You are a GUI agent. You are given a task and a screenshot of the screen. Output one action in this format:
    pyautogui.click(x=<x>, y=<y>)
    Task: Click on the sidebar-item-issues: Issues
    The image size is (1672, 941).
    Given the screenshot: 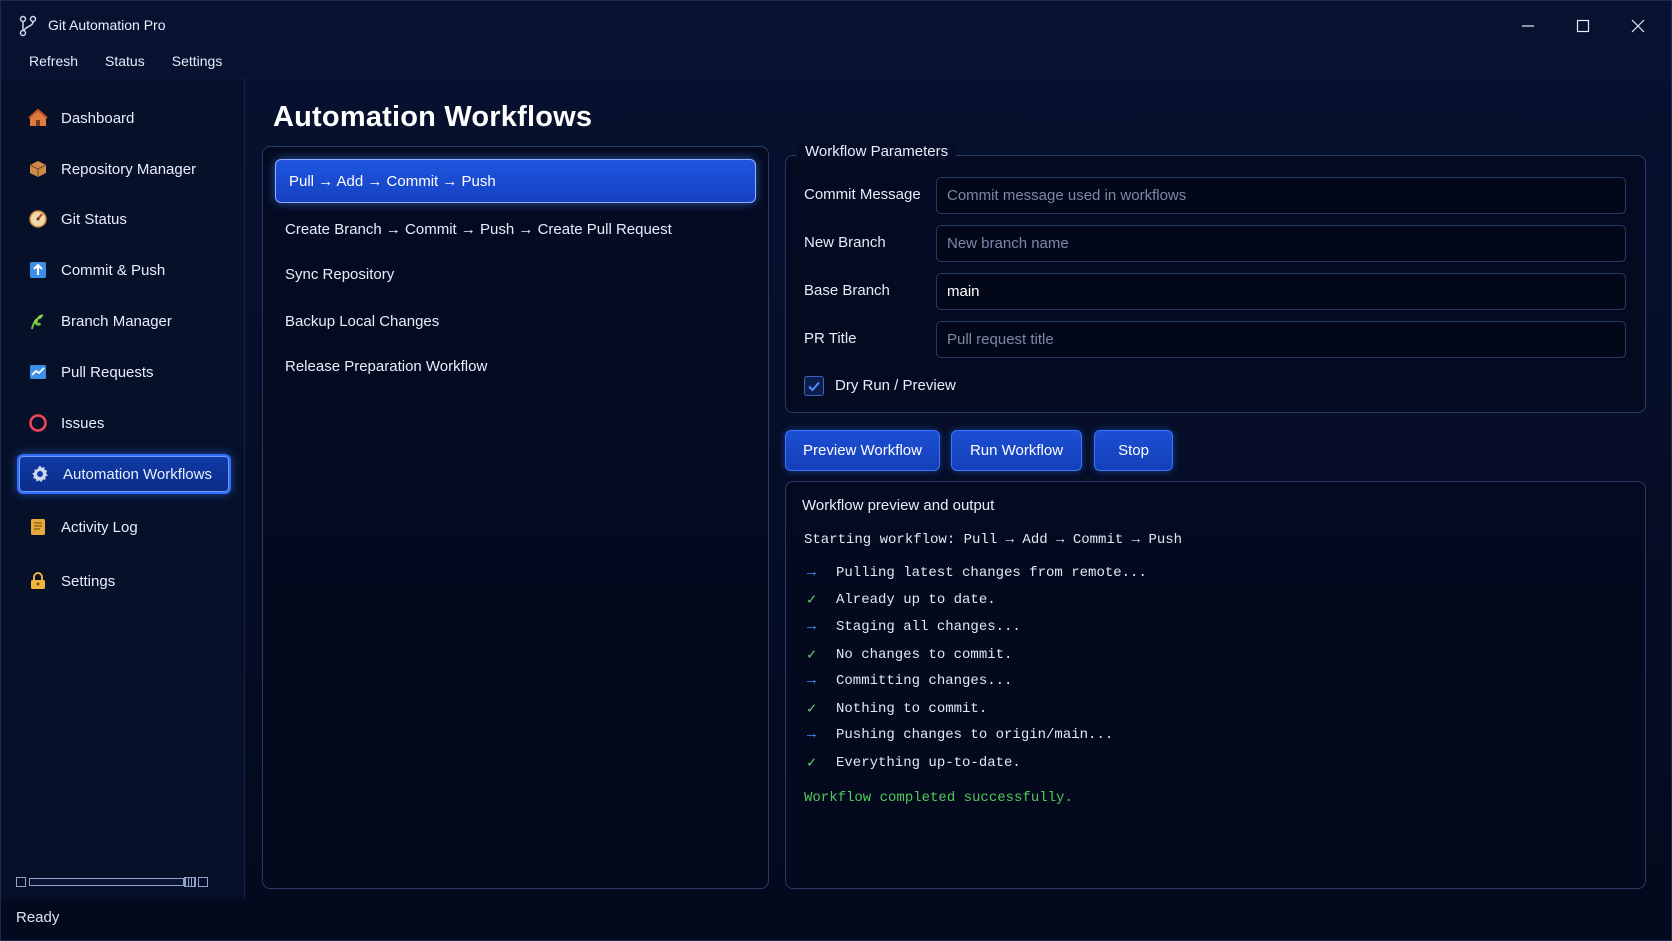 What is the action you would take?
    pyautogui.click(x=124, y=423)
    